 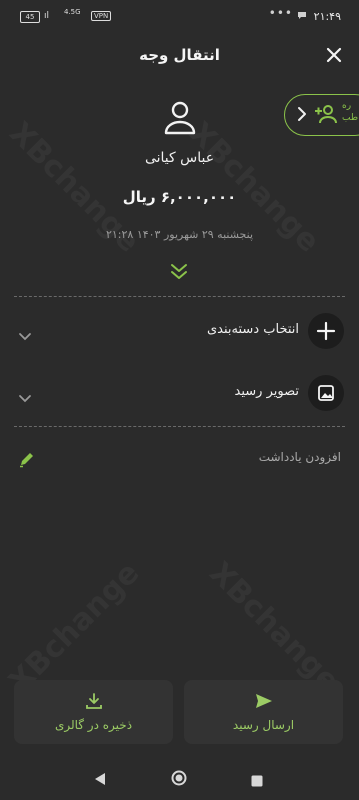 What do you see at coordinates (263, 712) in the screenshot?
I see `send-receipt-button: ارسال رسید` at bounding box center [263, 712].